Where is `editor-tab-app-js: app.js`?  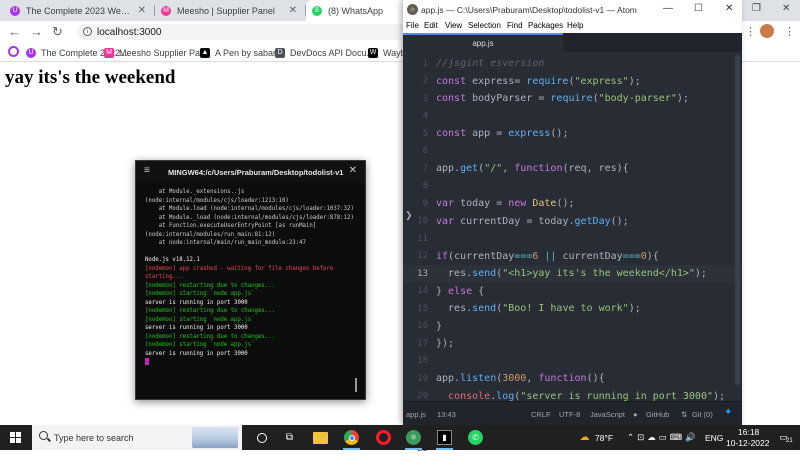 editor-tab-app-js: app.js is located at coordinates (483, 42).